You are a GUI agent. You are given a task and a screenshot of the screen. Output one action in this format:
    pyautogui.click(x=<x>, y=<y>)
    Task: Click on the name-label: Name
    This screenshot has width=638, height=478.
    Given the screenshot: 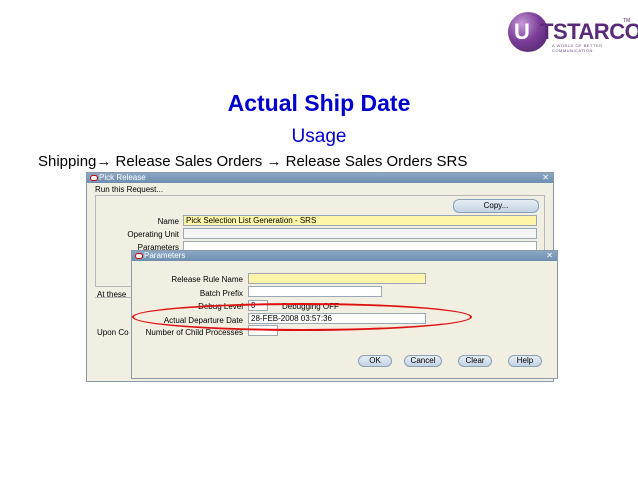 What is the action you would take?
    pyautogui.click(x=168, y=221)
    